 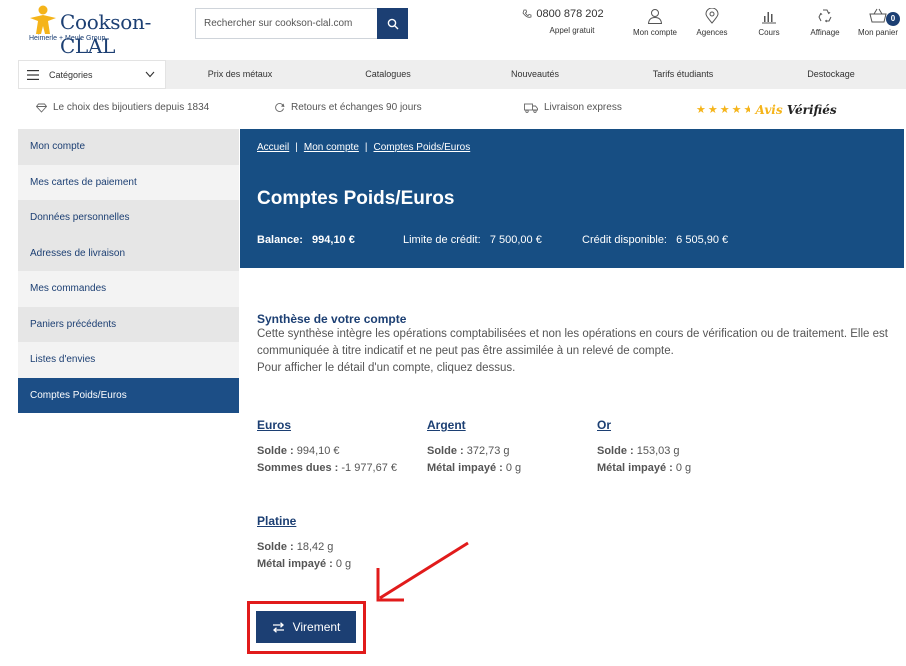 What do you see at coordinates (122, 107) in the screenshot?
I see `benefit-heritage: Le choix des bijoutiers depuis 1834` at bounding box center [122, 107].